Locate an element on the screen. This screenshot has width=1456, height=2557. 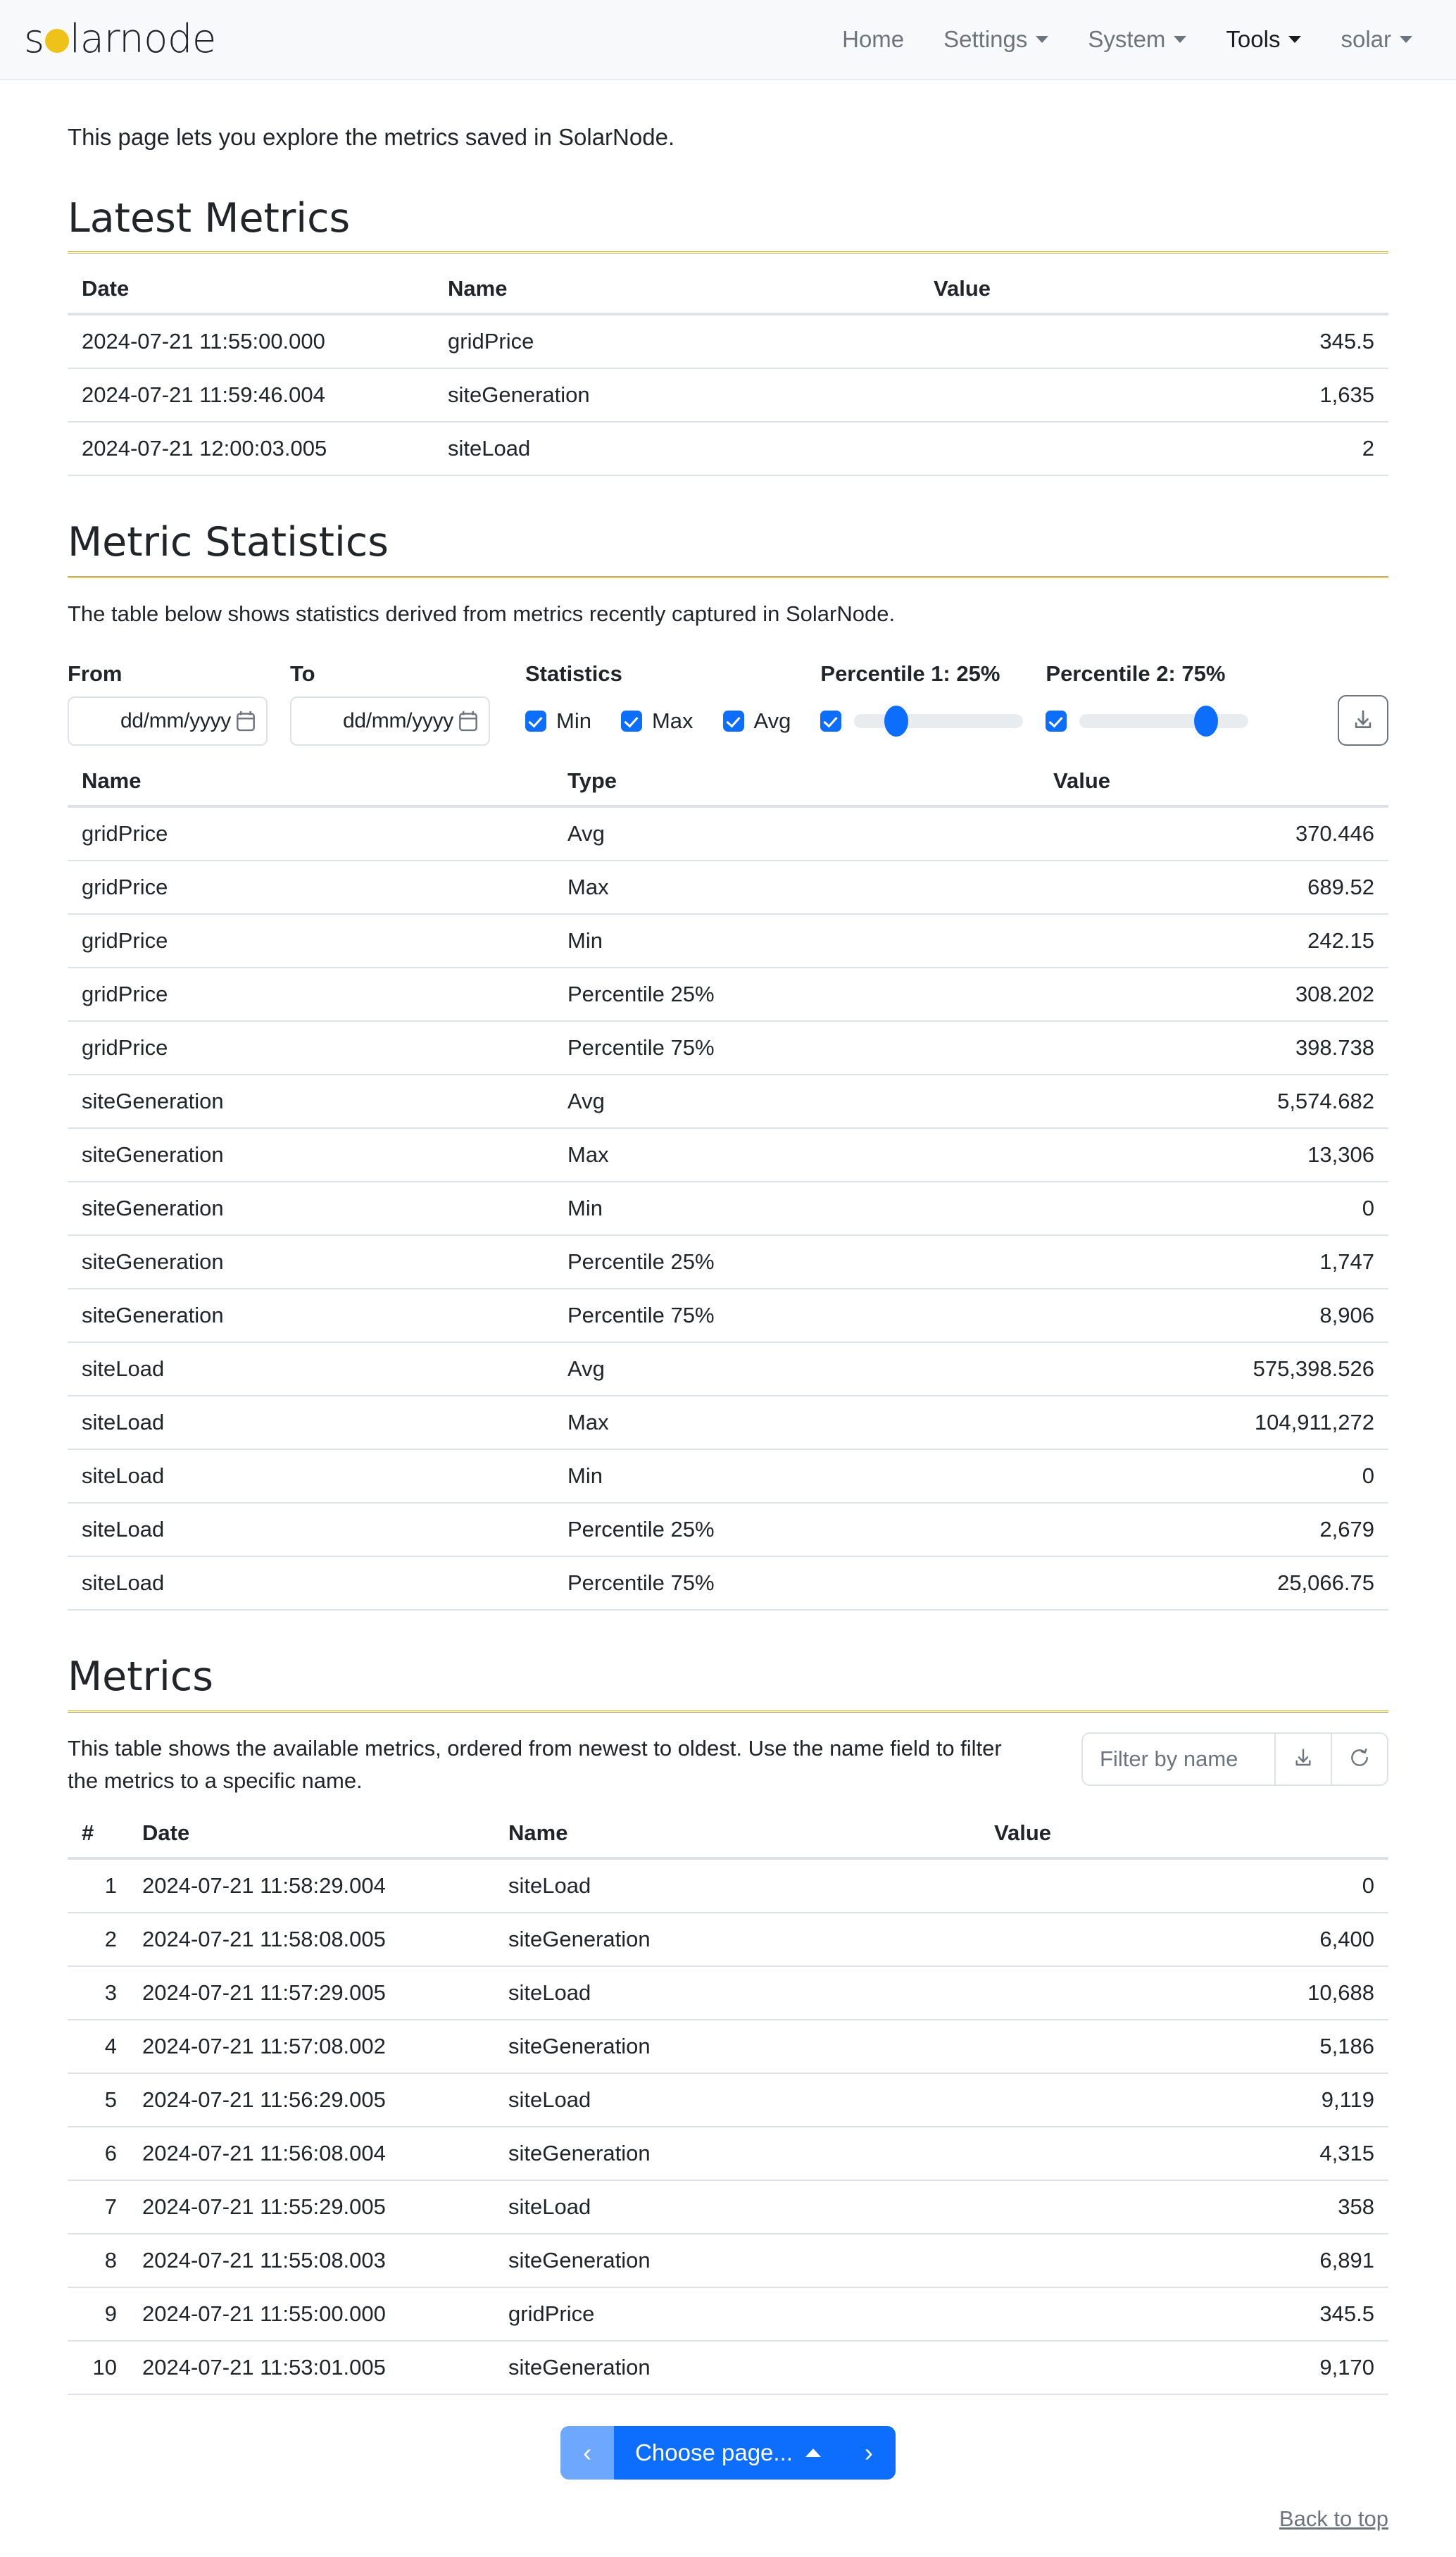
percentile-2-slider is located at coordinates (1164, 721).